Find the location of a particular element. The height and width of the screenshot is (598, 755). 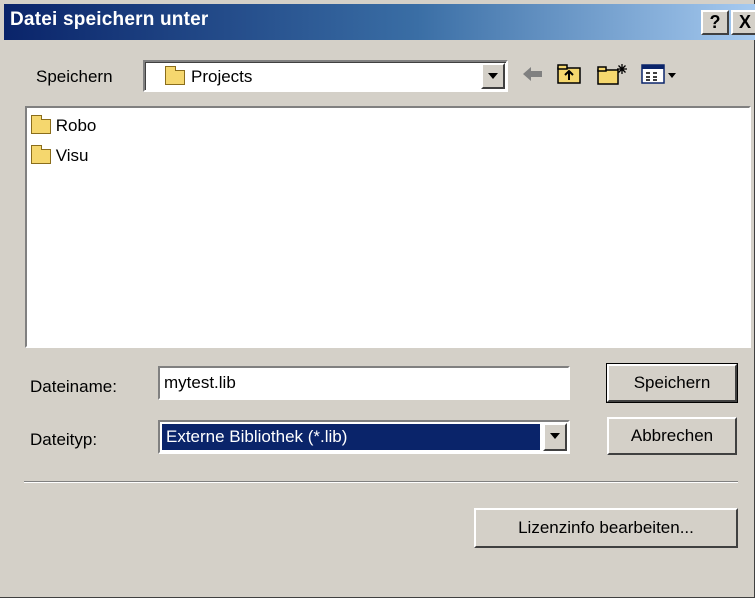

view-menu-icon is located at coordinates (660, 74).